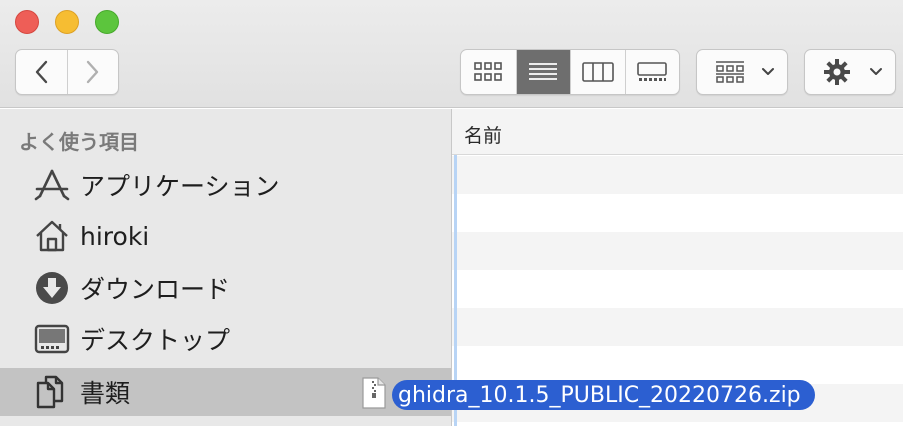  I want to click on zoom-window-button, so click(107, 22).